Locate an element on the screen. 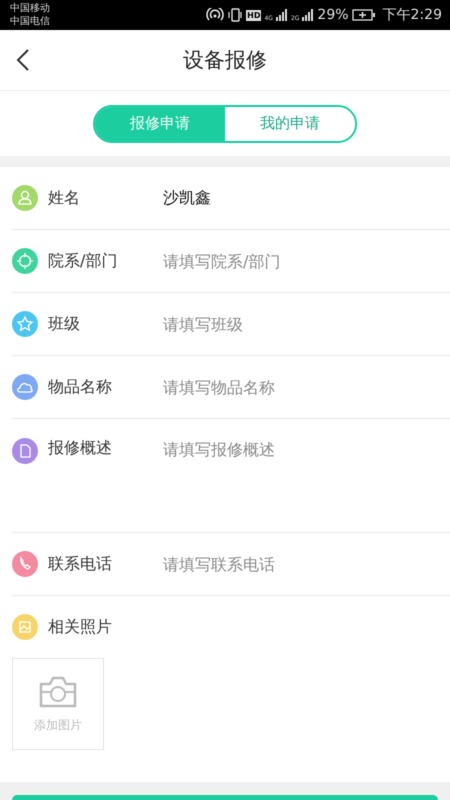 Image resolution: width=450 pixels, height=800 pixels. camera-icon is located at coordinates (58, 691).